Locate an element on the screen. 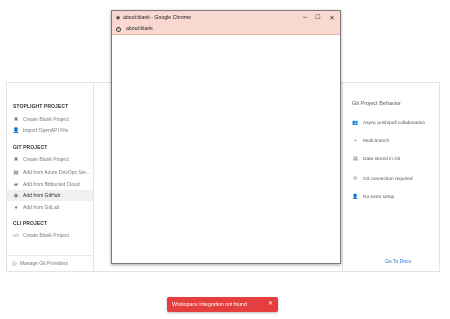 The image size is (450, 319). divider is located at coordinates (50, 255).